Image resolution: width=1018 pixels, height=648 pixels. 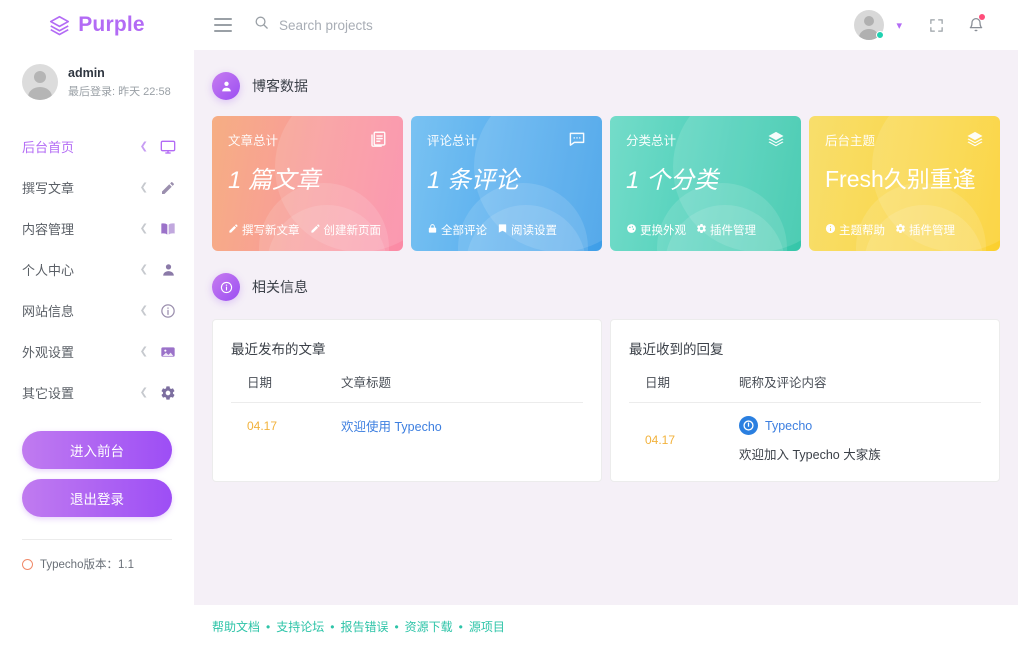 I want to click on panel-recent-posts: 最近发布的文章 日期 文章标题 04.17 欢迎使用 Typecho, so click(x=407, y=400).